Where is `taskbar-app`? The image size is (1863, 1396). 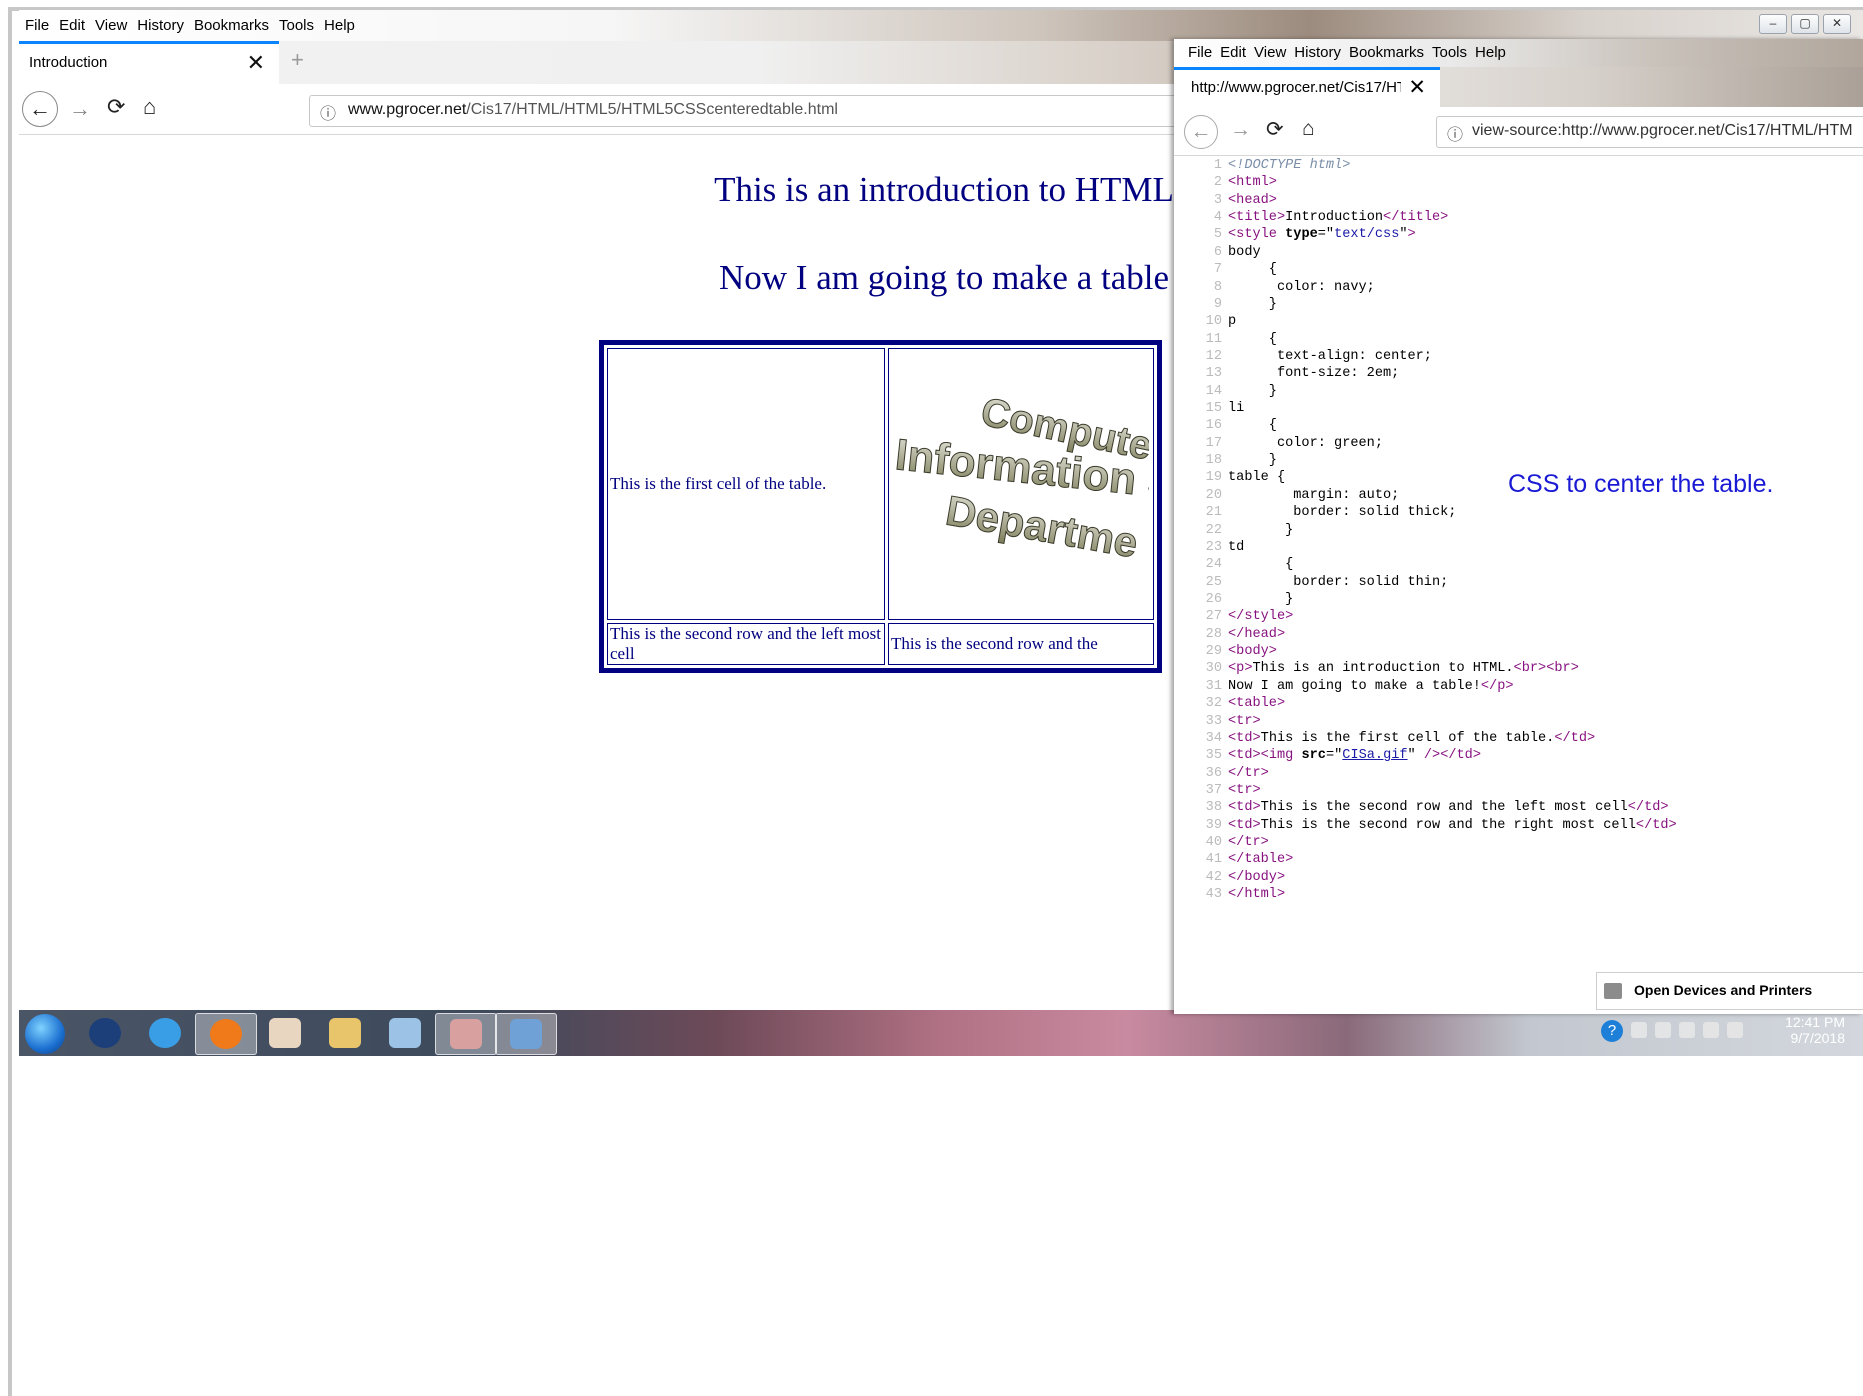
taskbar-app is located at coordinates (405, 1033).